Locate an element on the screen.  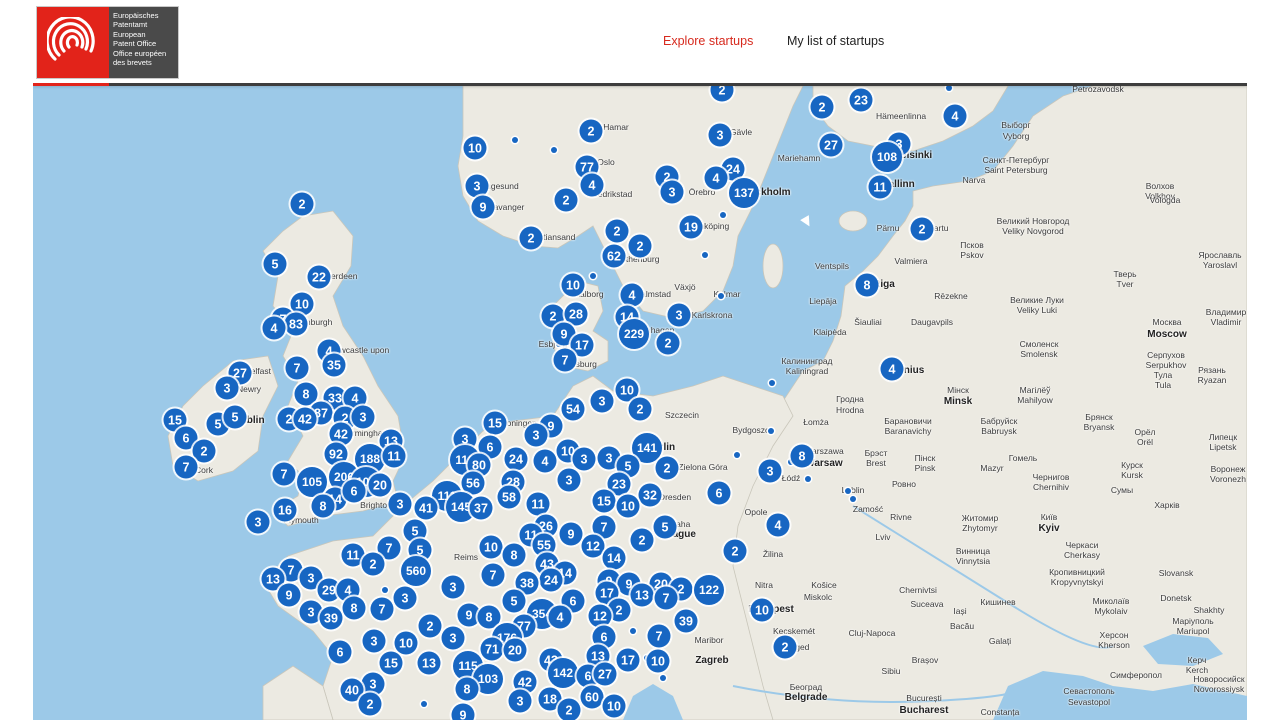
startup-cluster-marker: 22 is located at coordinates (319, 277).